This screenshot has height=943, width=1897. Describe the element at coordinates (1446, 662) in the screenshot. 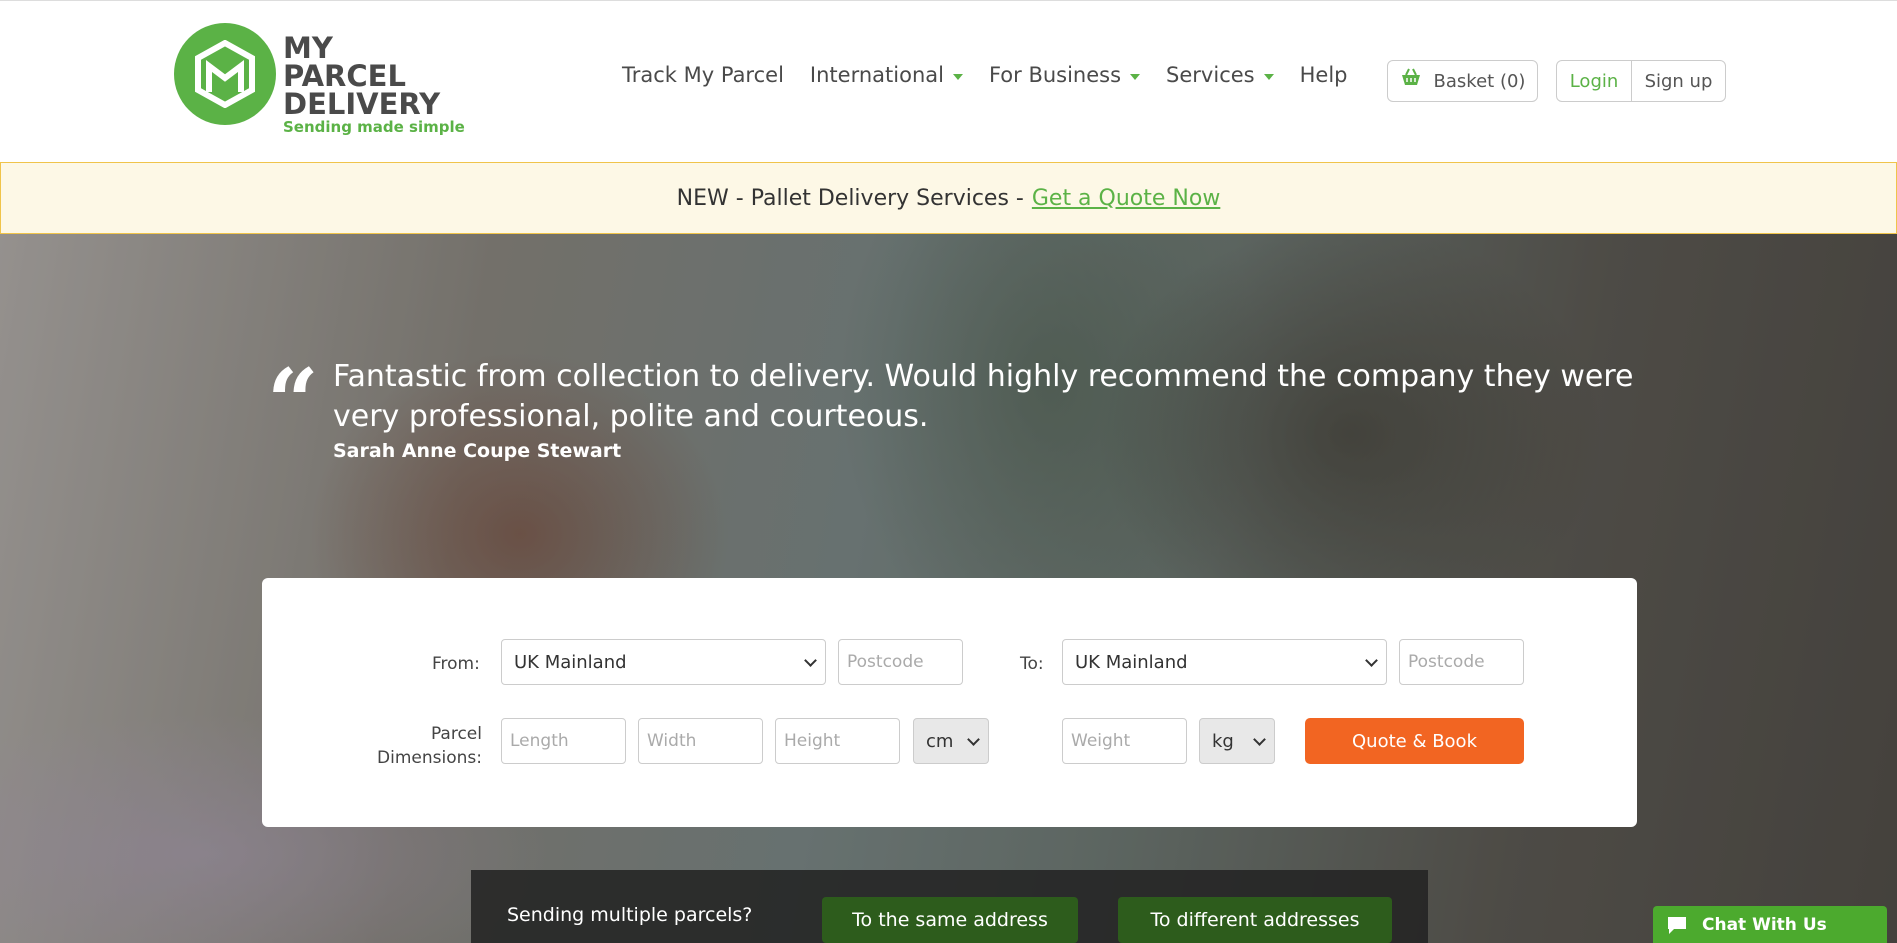

I see `to-postcode-placeholder: Postcode` at that location.